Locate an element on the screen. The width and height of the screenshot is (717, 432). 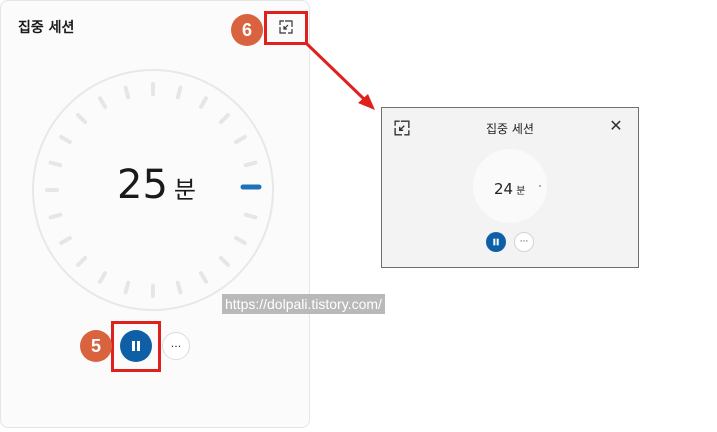
compact-pause-button is located at coordinates (496, 242).